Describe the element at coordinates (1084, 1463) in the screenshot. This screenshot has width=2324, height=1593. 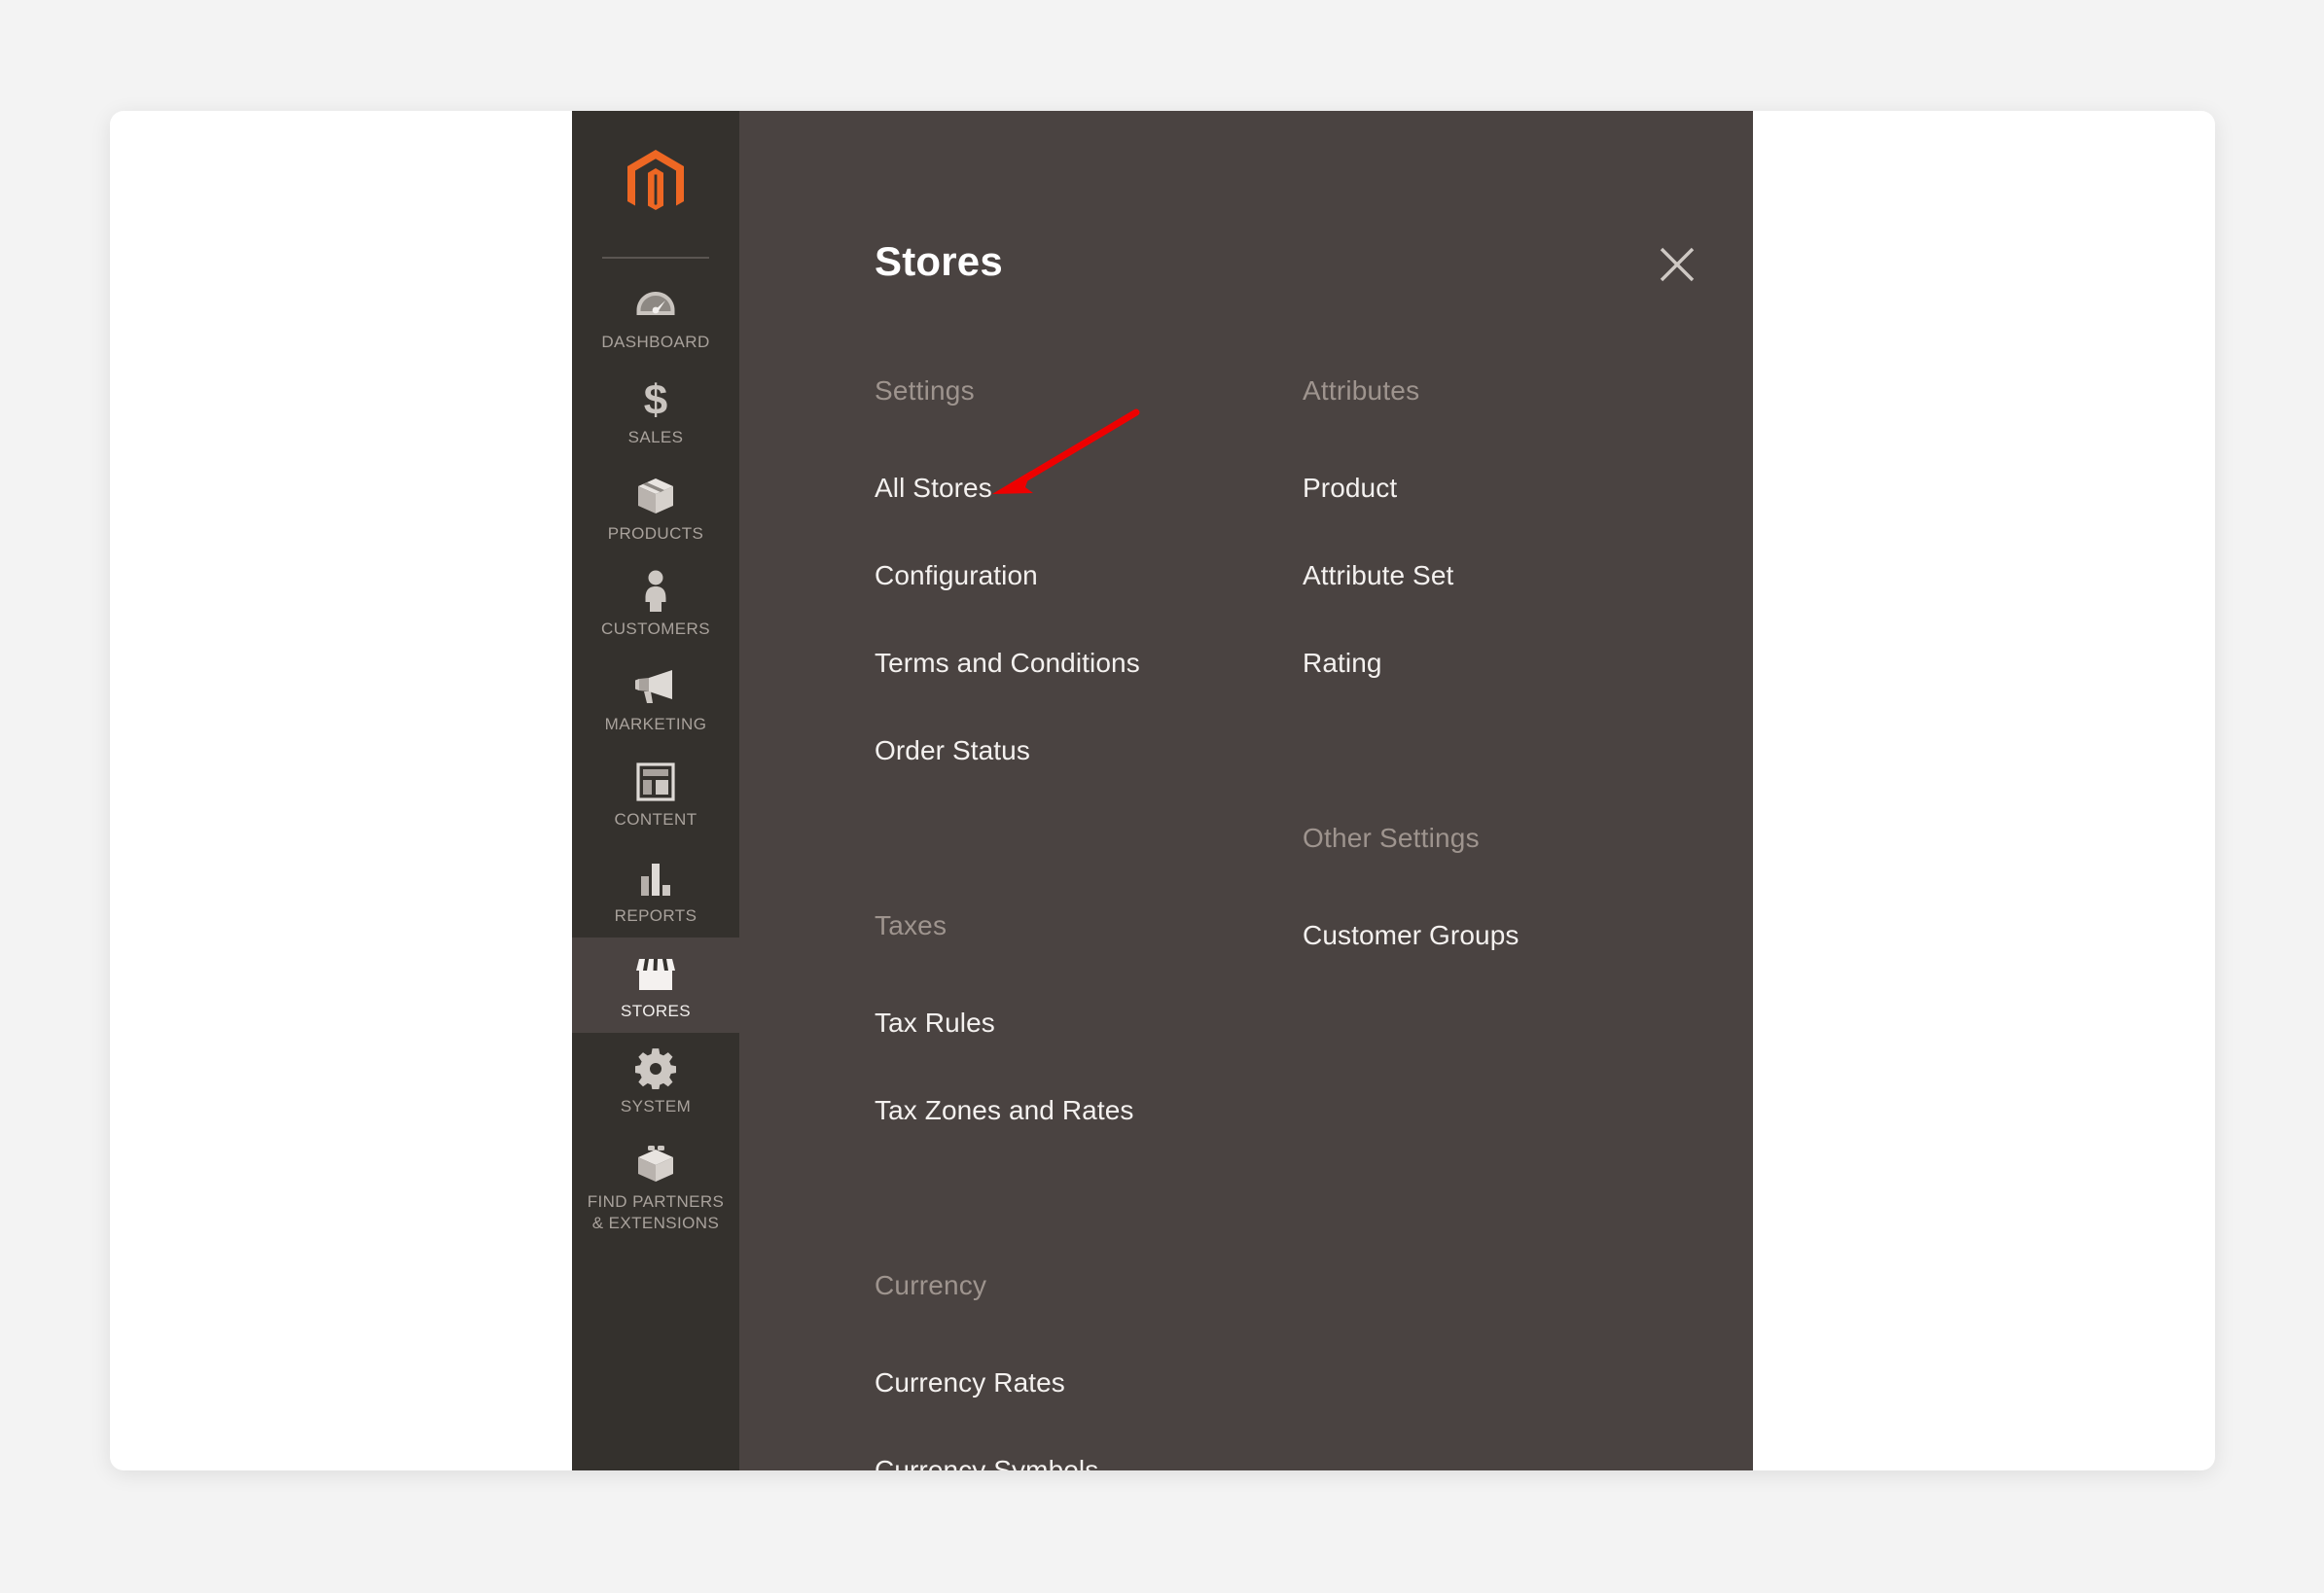
I see `menu-item-currency-symbols: Currency Symbols` at that location.